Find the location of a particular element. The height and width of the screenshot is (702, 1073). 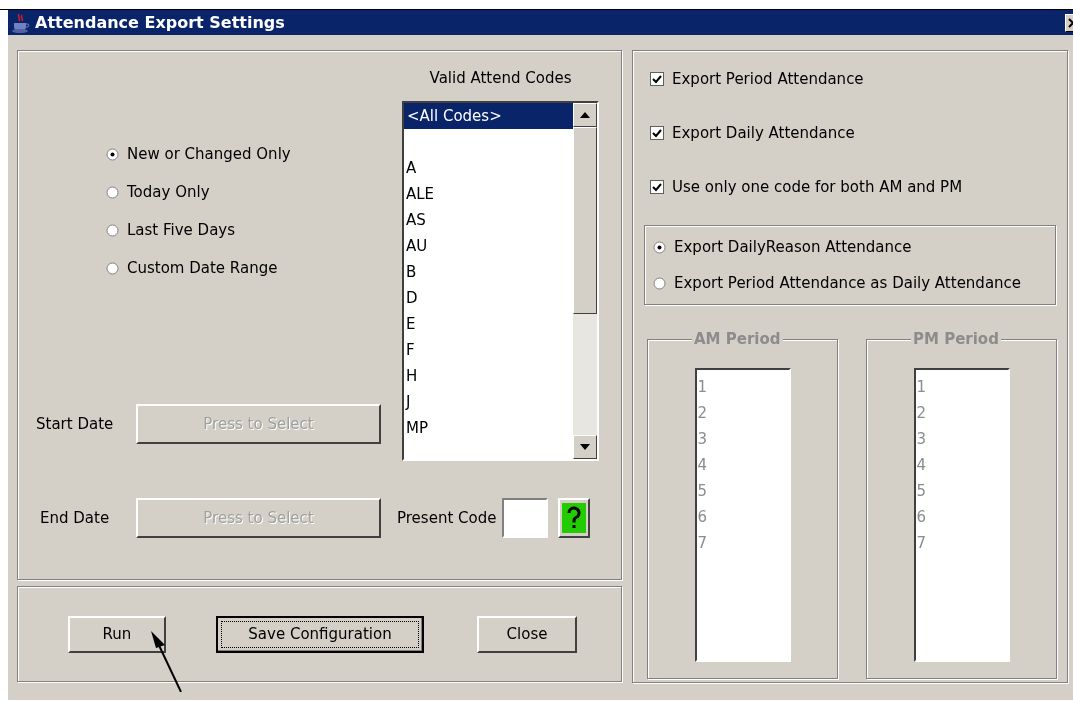

scrollbar is located at coordinates (585, 281).